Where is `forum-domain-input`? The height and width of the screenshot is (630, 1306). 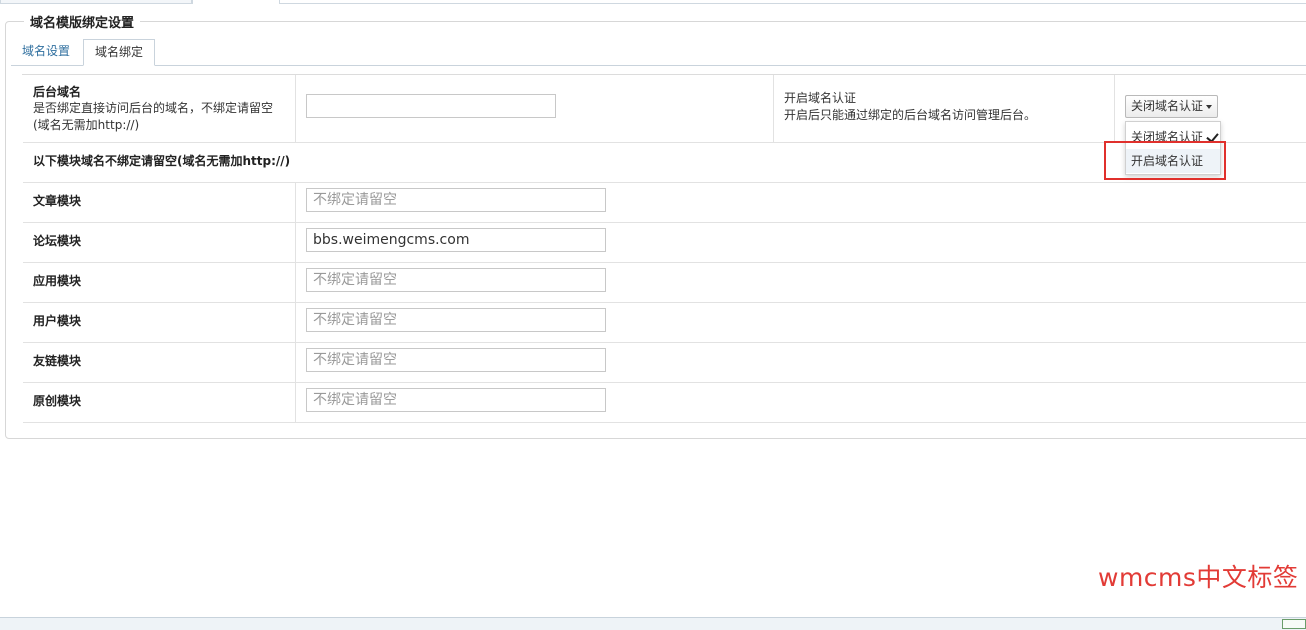
forum-domain-input is located at coordinates (456, 240).